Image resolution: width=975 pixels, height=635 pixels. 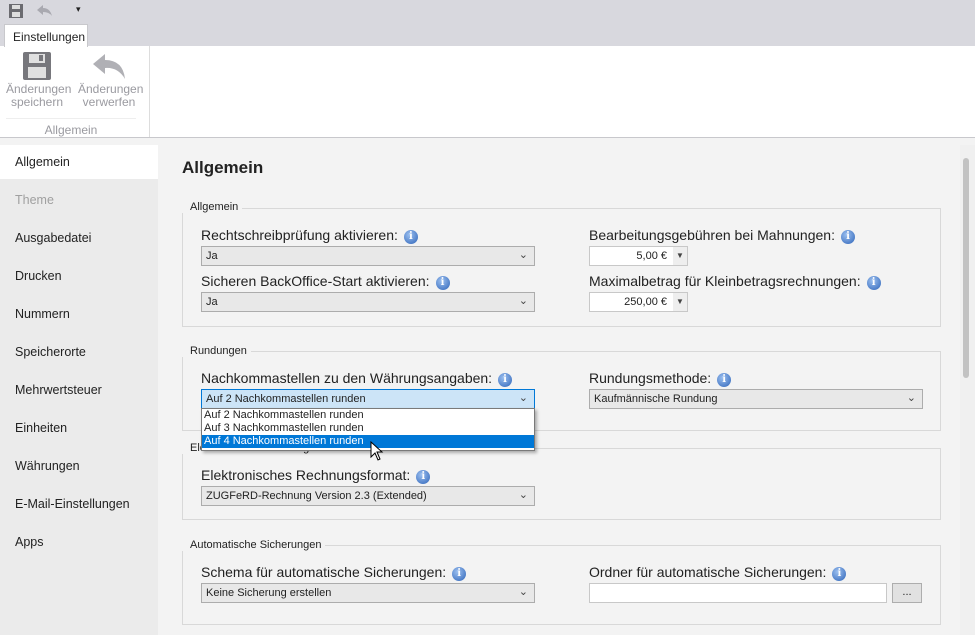 What do you see at coordinates (638, 302) in the screenshot?
I see `max-amount-input: 250,00 € ▼` at bounding box center [638, 302].